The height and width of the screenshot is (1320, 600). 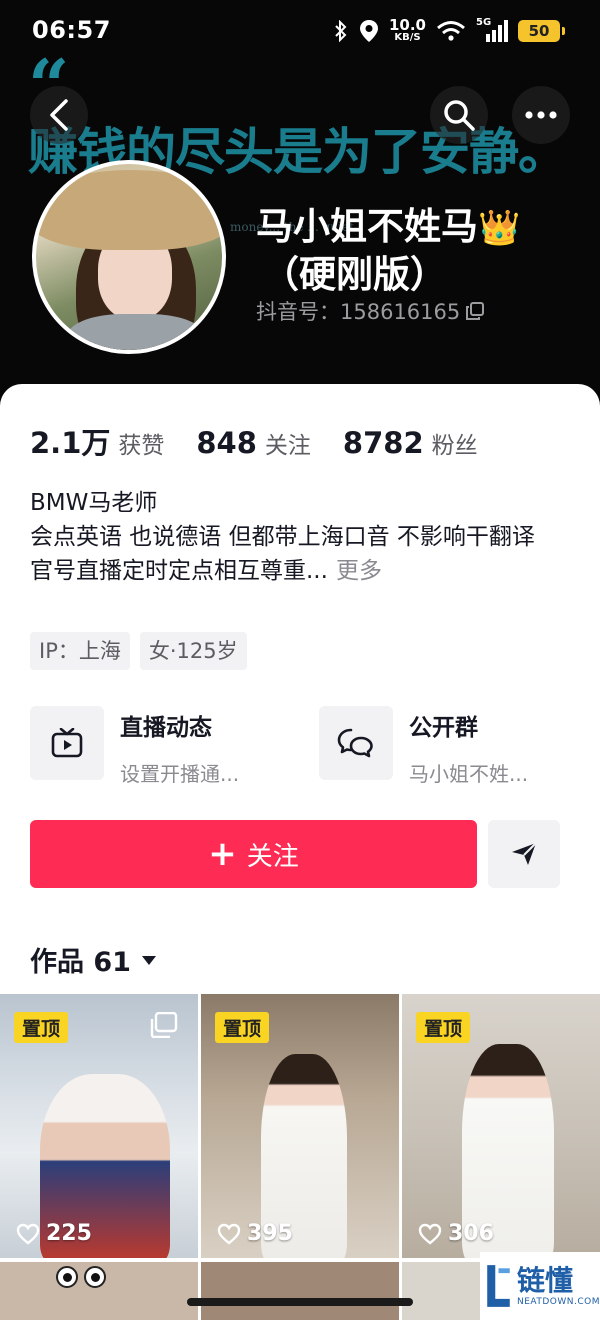 I want to click on site-watermark: 链懂 NEATDOWN.COM, so click(x=540, y=1286).